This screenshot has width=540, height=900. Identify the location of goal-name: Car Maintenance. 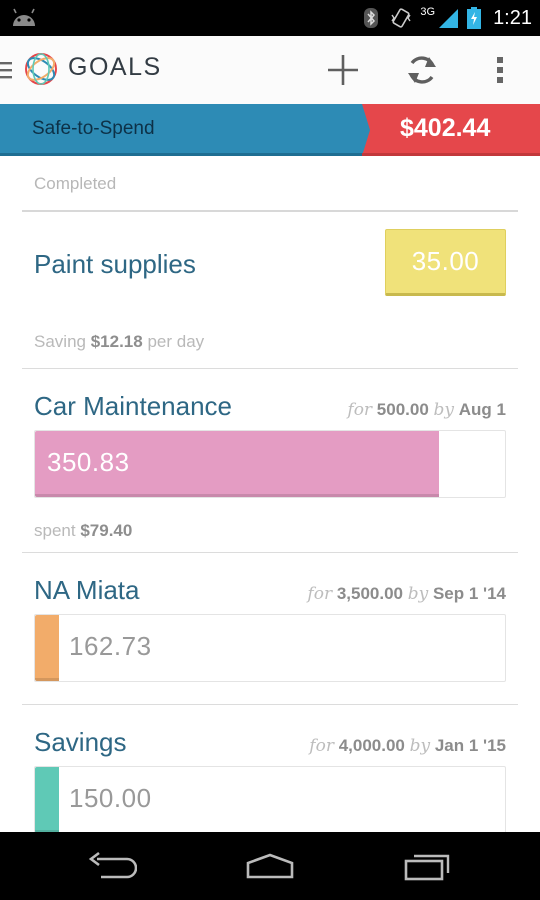
(133, 406).